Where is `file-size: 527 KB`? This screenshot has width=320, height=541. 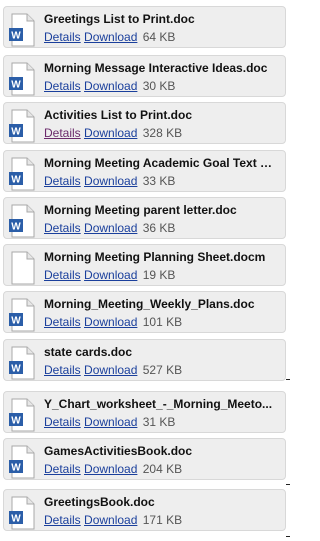 file-size: 527 KB is located at coordinates (162, 370).